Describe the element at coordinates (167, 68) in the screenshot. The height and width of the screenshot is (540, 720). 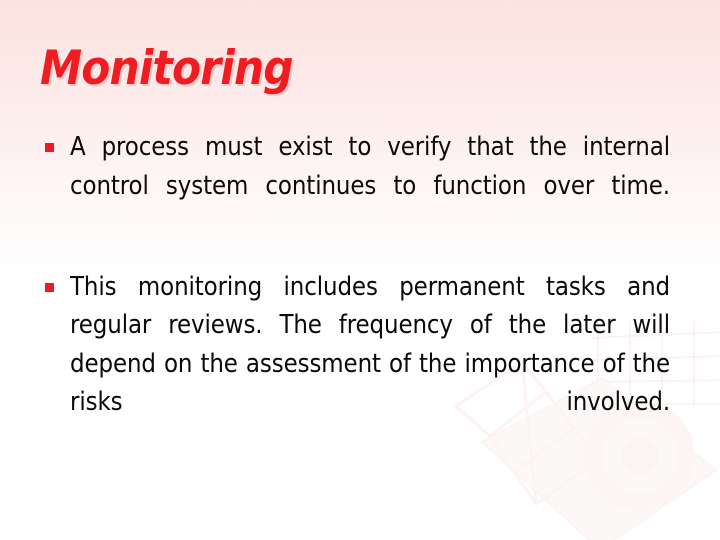
I see `slide-title: Monitoring` at that location.